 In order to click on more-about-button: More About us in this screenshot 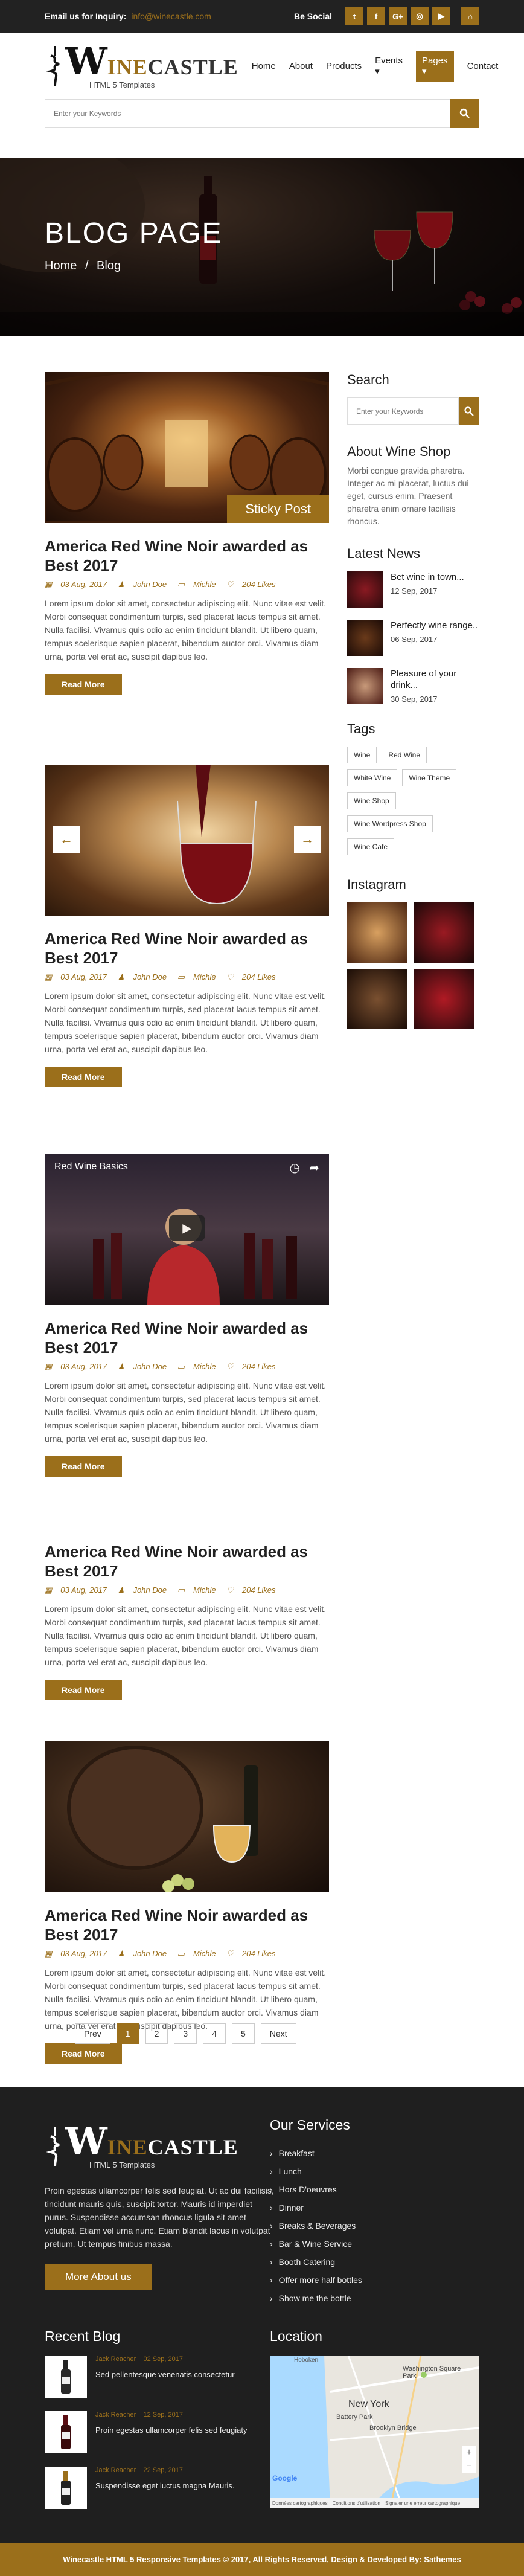, I will do `click(98, 2277)`.